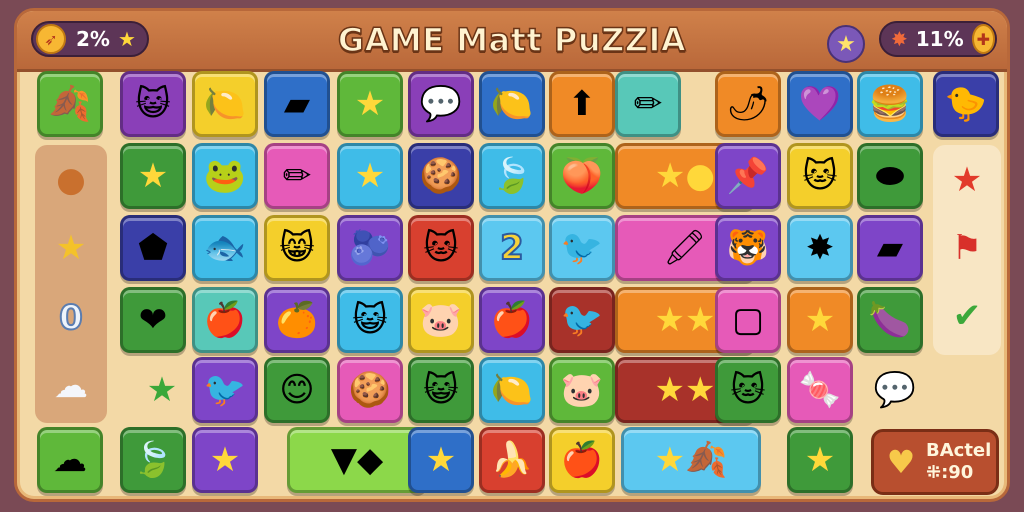  What do you see at coordinates (895, 390) in the screenshot?
I see `bubble-tile: 💬` at bounding box center [895, 390].